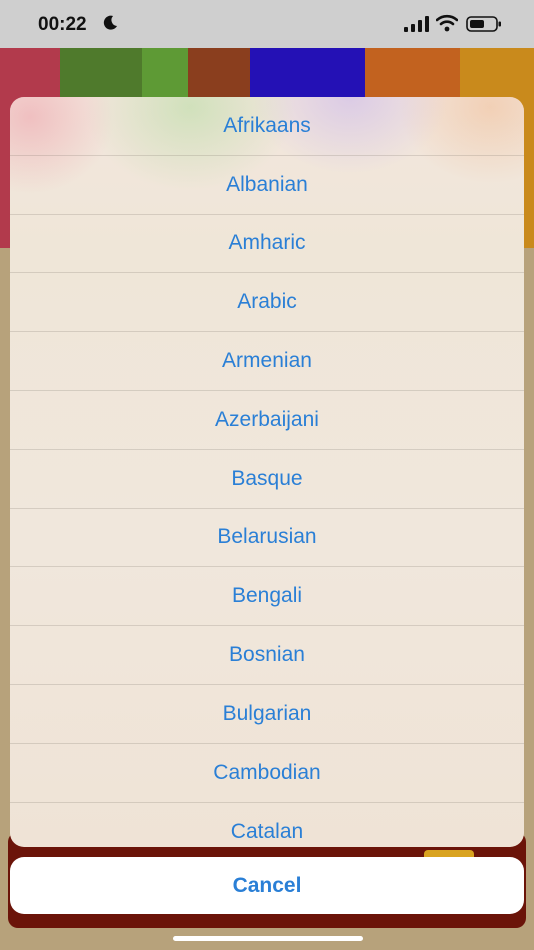 This screenshot has height=950, width=534. Describe the element at coordinates (267, 24) in the screenshot. I see `status-bar: 00:22` at that location.